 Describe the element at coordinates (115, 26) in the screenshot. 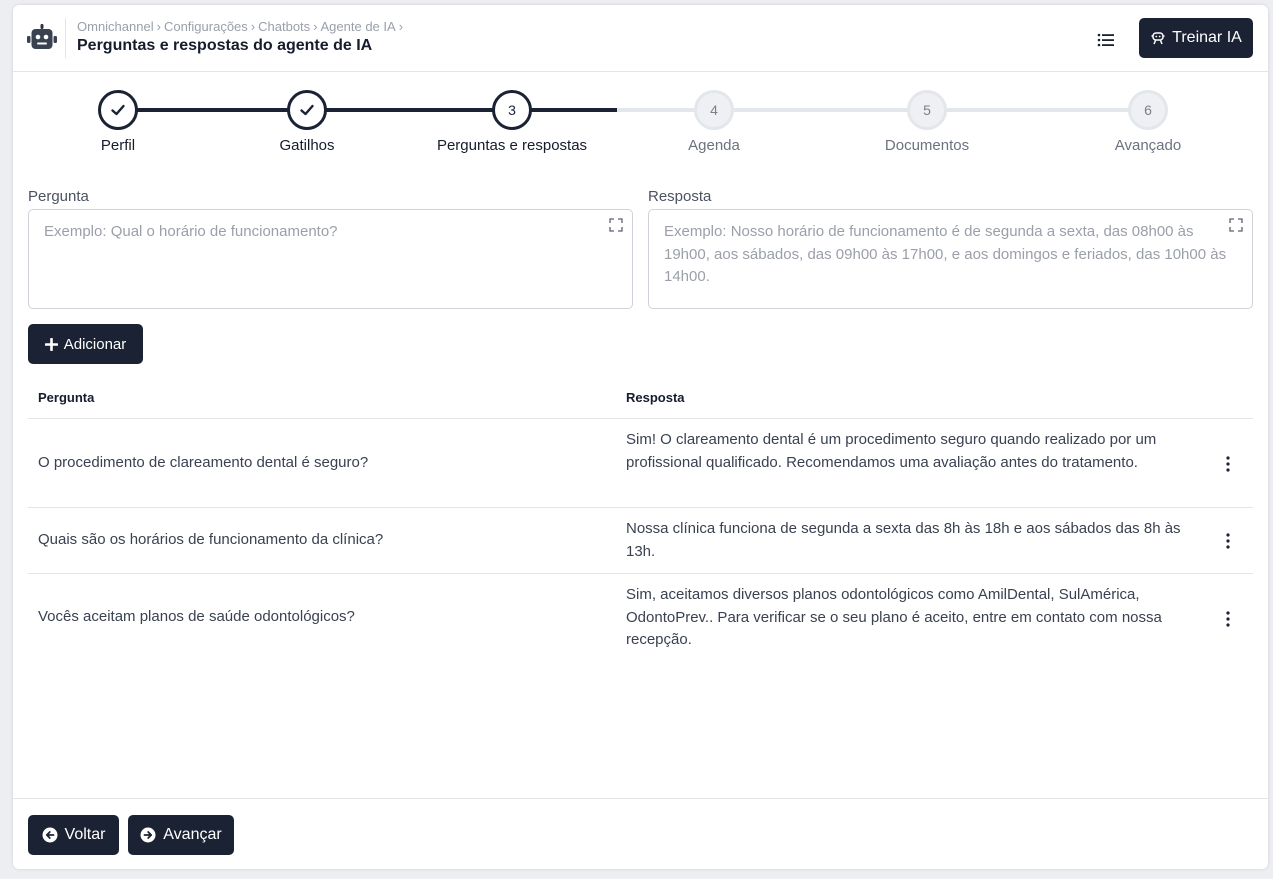

I see `breadcrumb-item-omnichannel: Omnichannel` at that location.